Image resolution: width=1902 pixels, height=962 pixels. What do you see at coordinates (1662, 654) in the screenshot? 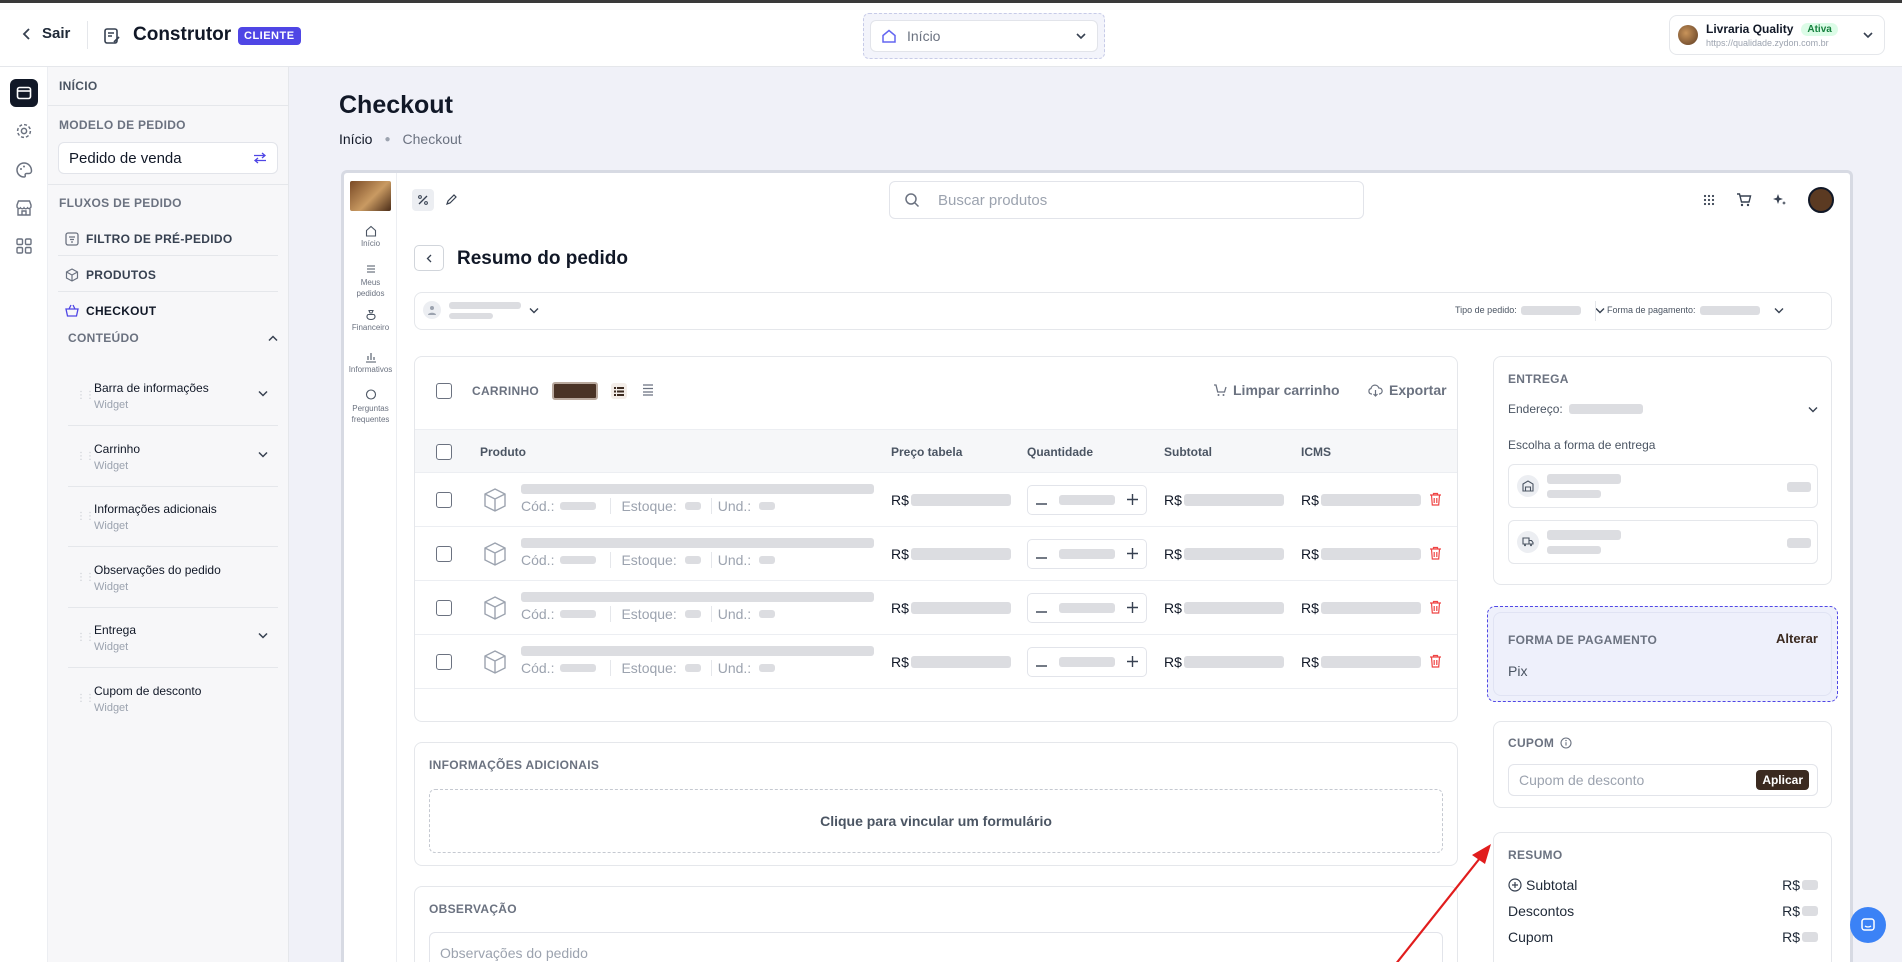
I see `payment-card: FORMA DE PAGAMENTO Alterar Pix` at bounding box center [1662, 654].